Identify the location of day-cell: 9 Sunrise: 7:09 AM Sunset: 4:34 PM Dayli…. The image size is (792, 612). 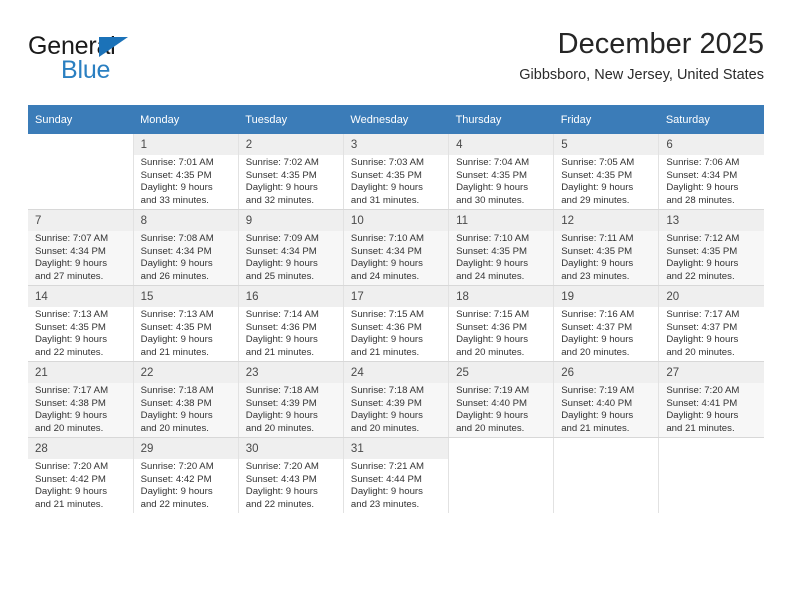
(291, 247).